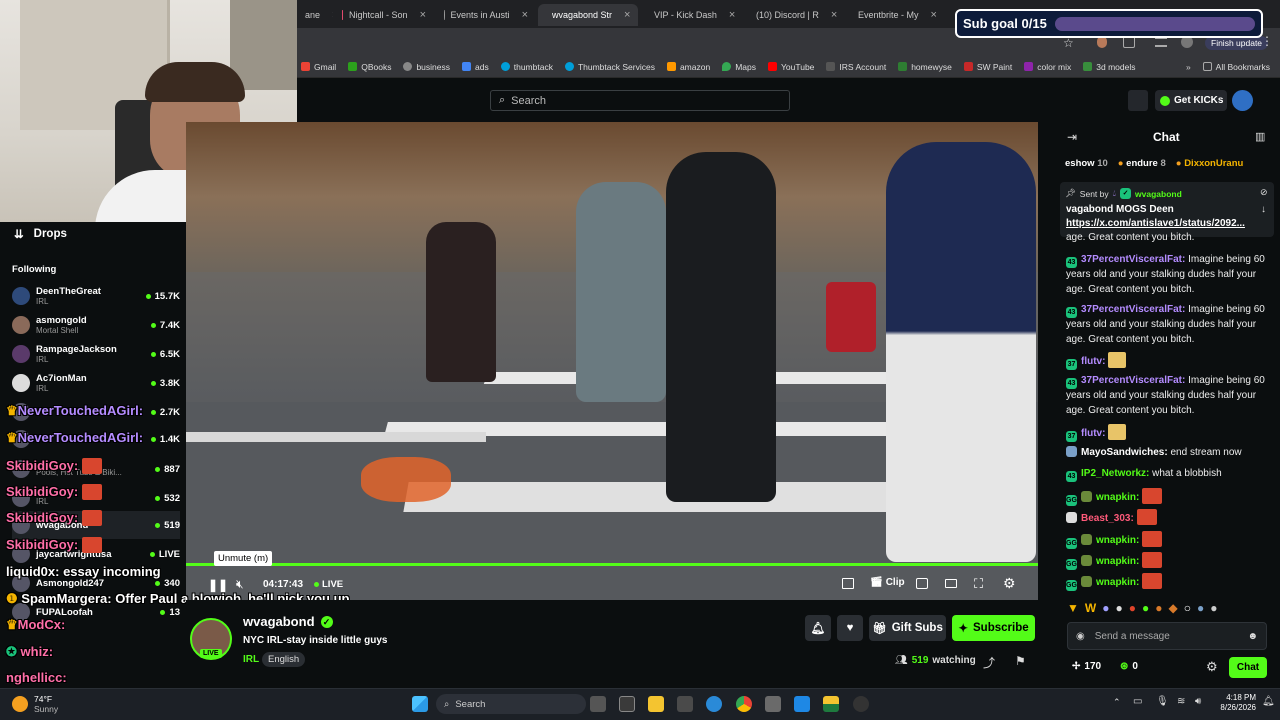  What do you see at coordinates (1237, 43) in the screenshot?
I see `finish-update-button: Finish update` at bounding box center [1237, 43].